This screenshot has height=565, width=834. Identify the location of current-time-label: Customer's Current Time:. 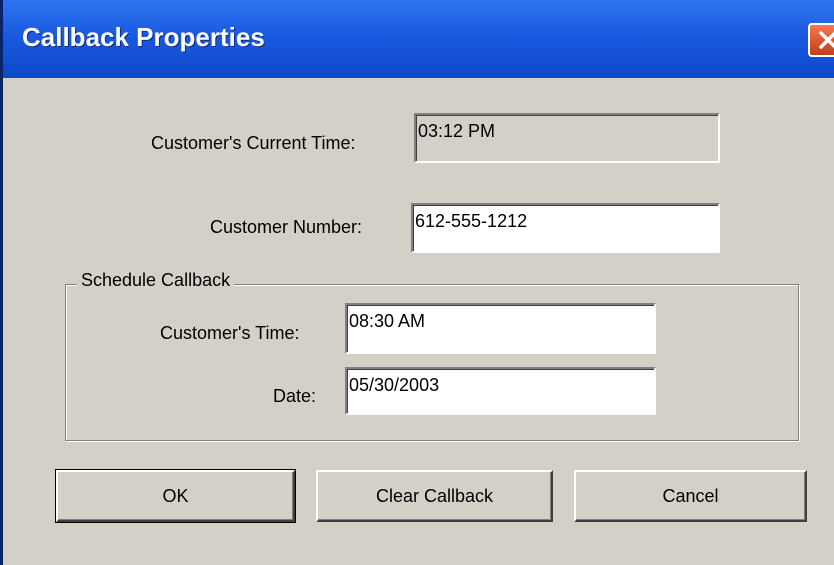
(253, 143).